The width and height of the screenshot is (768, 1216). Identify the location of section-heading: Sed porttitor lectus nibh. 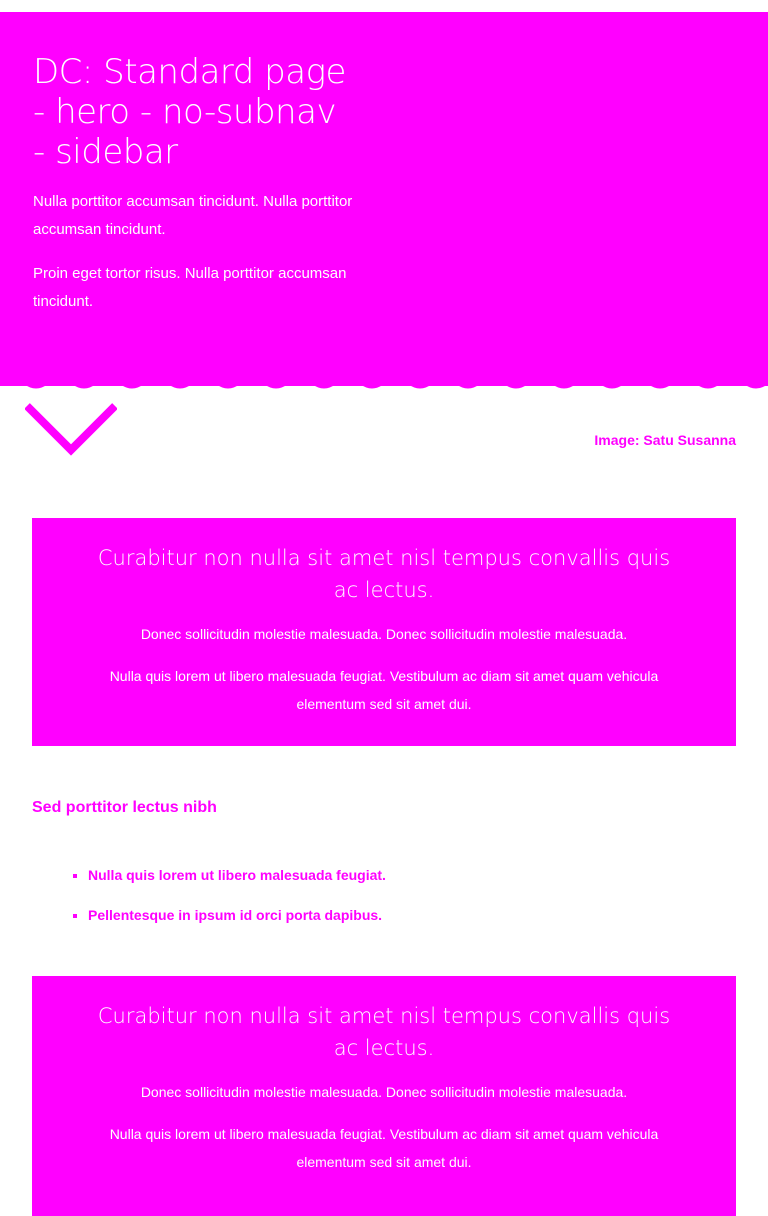
(124, 807).